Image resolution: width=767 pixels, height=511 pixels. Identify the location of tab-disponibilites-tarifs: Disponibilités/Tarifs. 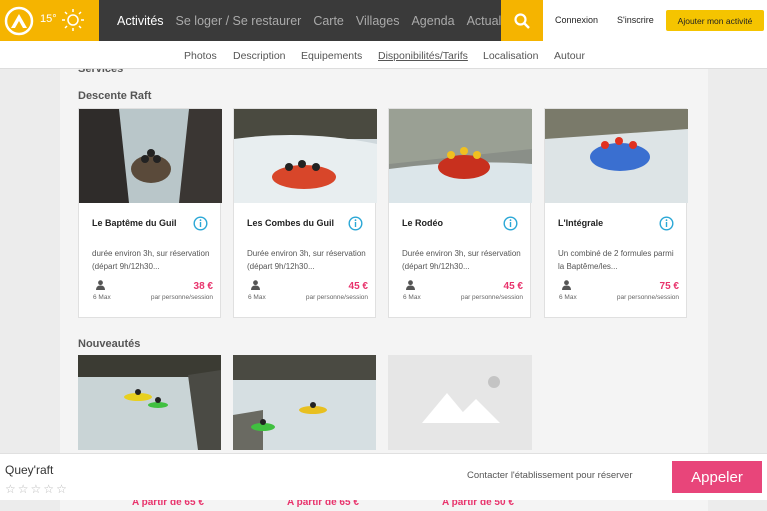
(423, 56).